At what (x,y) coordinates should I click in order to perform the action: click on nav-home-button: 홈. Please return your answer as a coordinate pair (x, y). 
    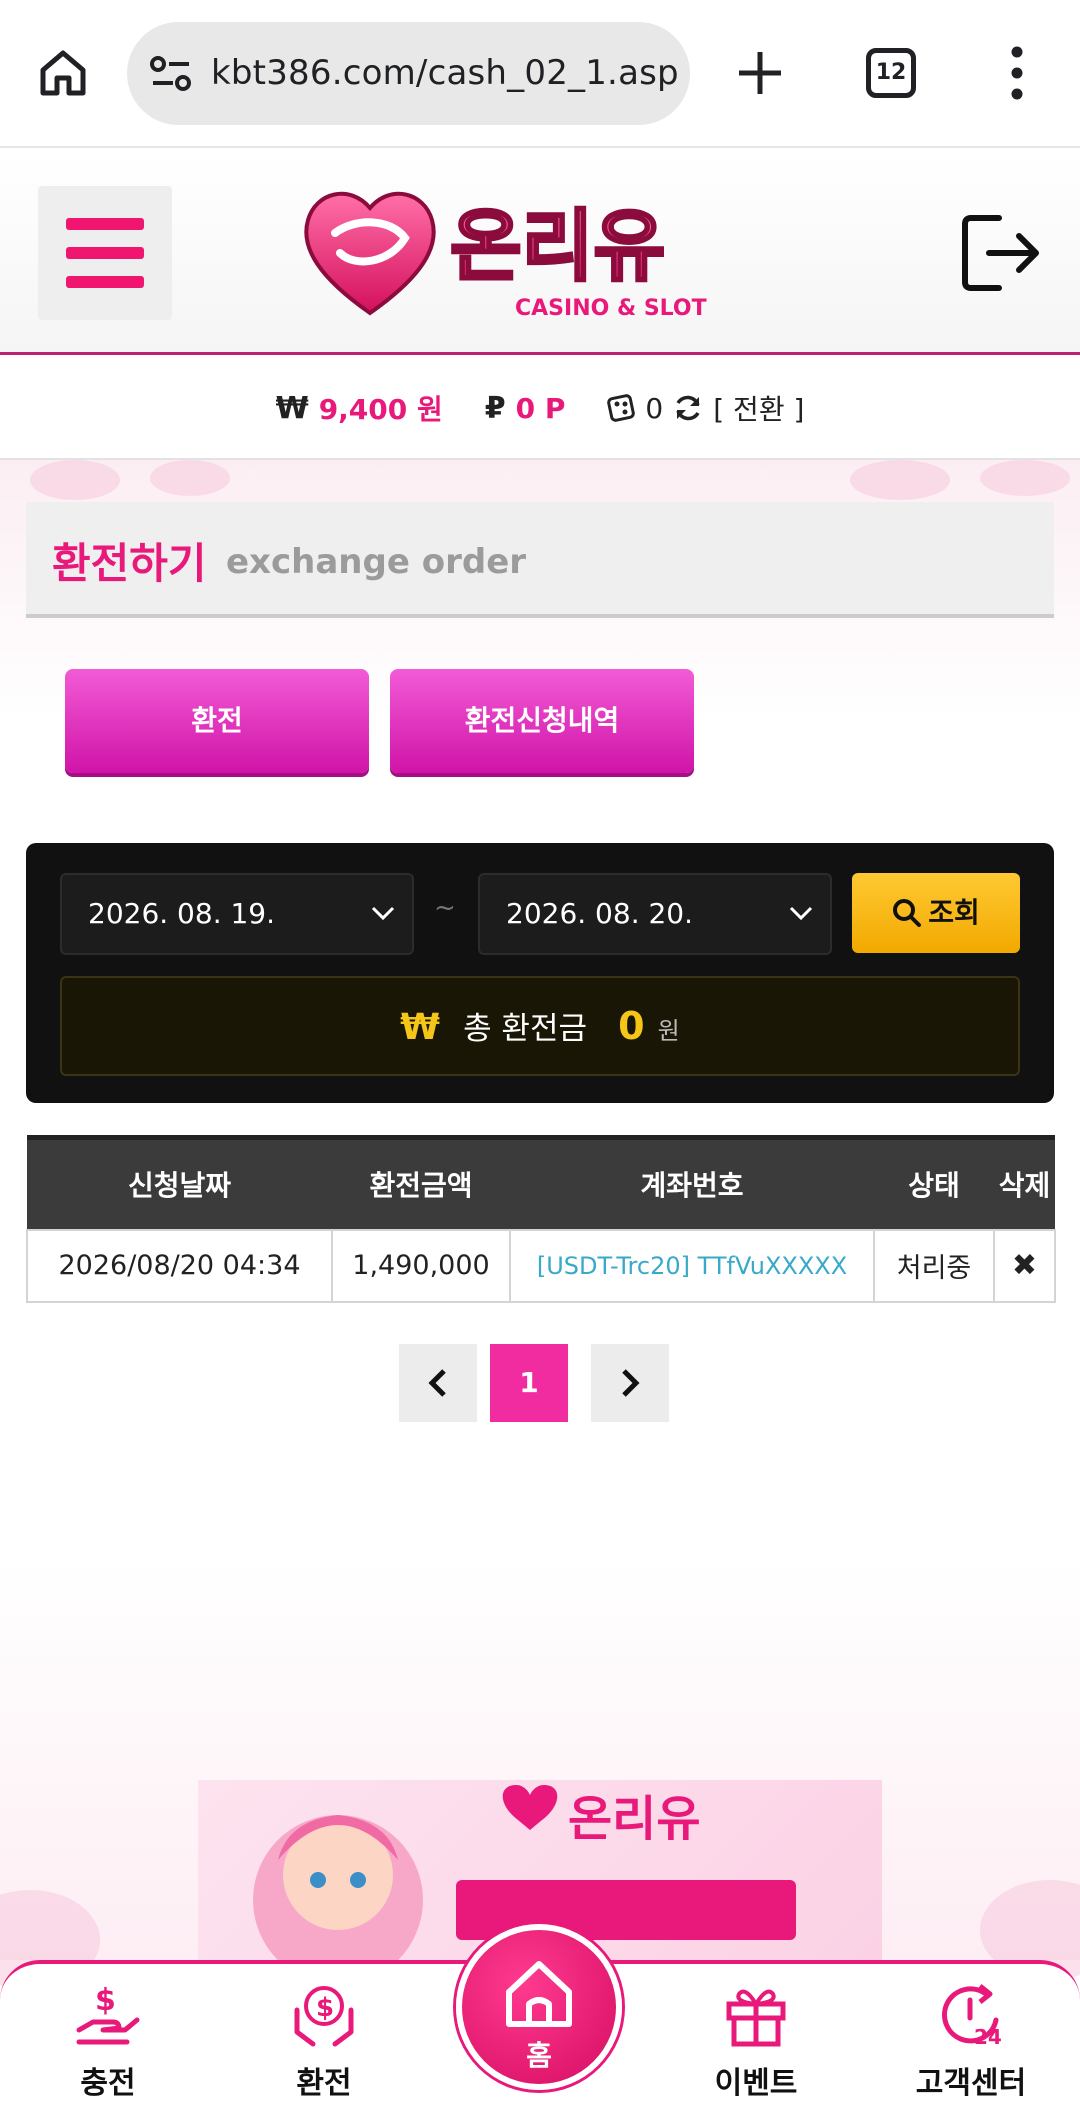
    Looking at the image, I should click on (539, 2007).